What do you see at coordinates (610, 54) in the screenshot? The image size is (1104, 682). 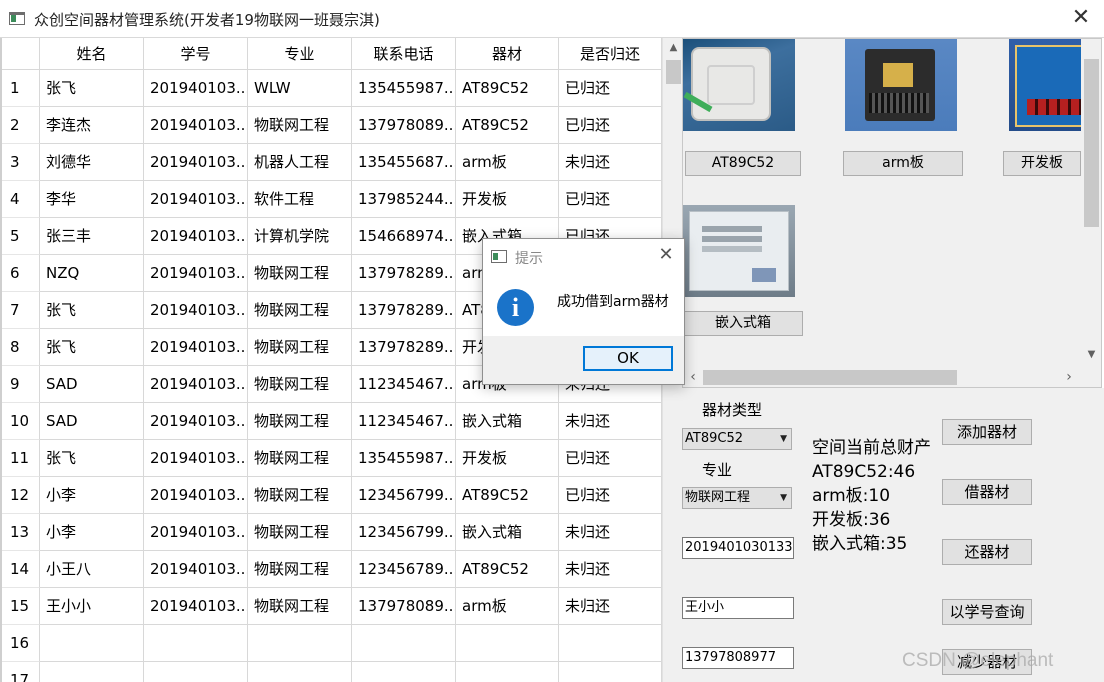 I see `column-header-returned: 是否归还` at bounding box center [610, 54].